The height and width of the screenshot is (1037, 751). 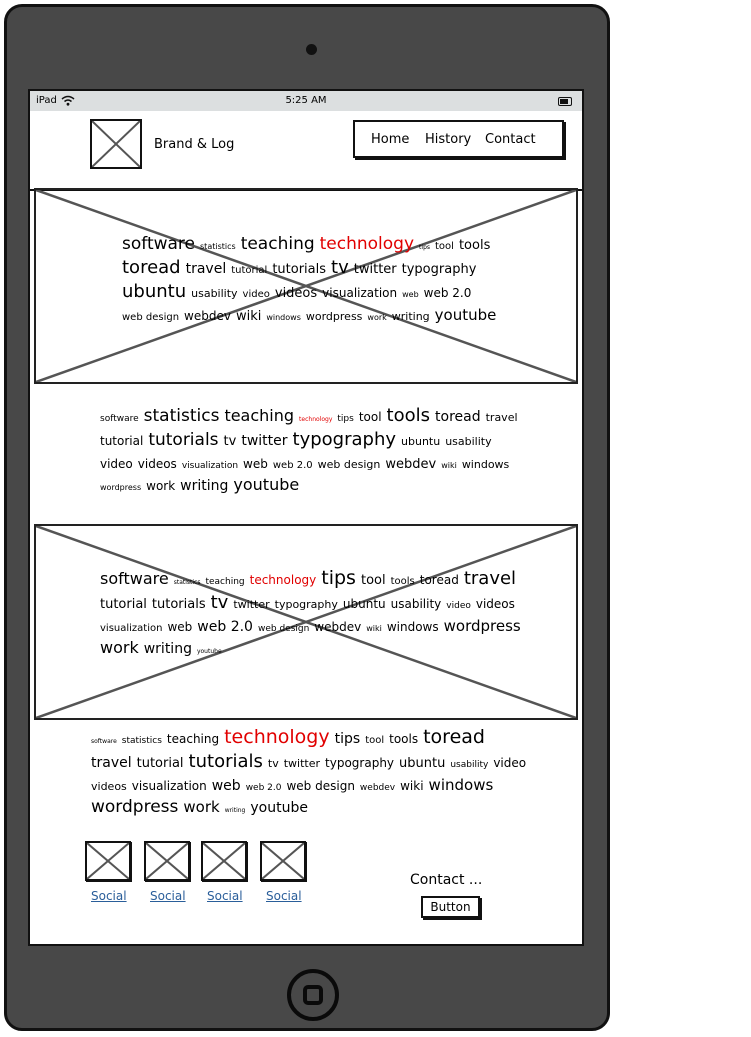 What do you see at coordinates (510, 139) in the screenshot?
I see `nav-contact-link: Contact` at bounding box center [510, 139].